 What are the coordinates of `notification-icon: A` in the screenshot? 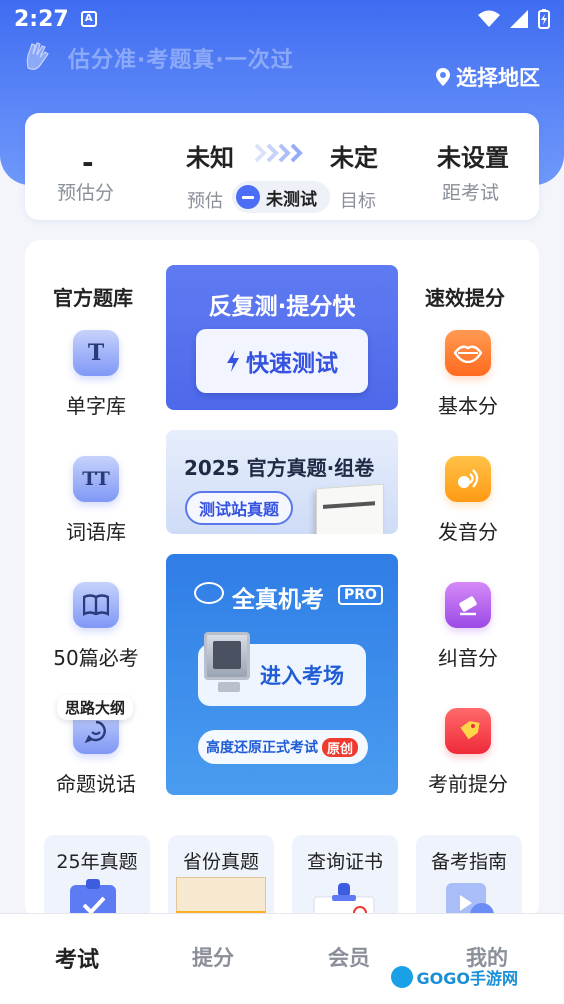 It's located at (88, 19).